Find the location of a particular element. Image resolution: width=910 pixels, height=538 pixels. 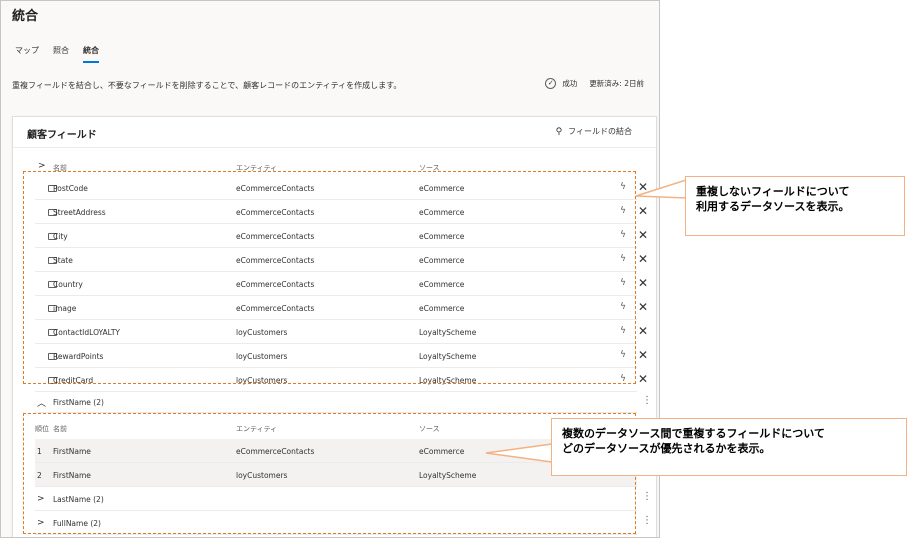

callout-unique-fields: 重複しないフィールドについて 利用するデータソースを表示。 is located at coordinates (795, 206).